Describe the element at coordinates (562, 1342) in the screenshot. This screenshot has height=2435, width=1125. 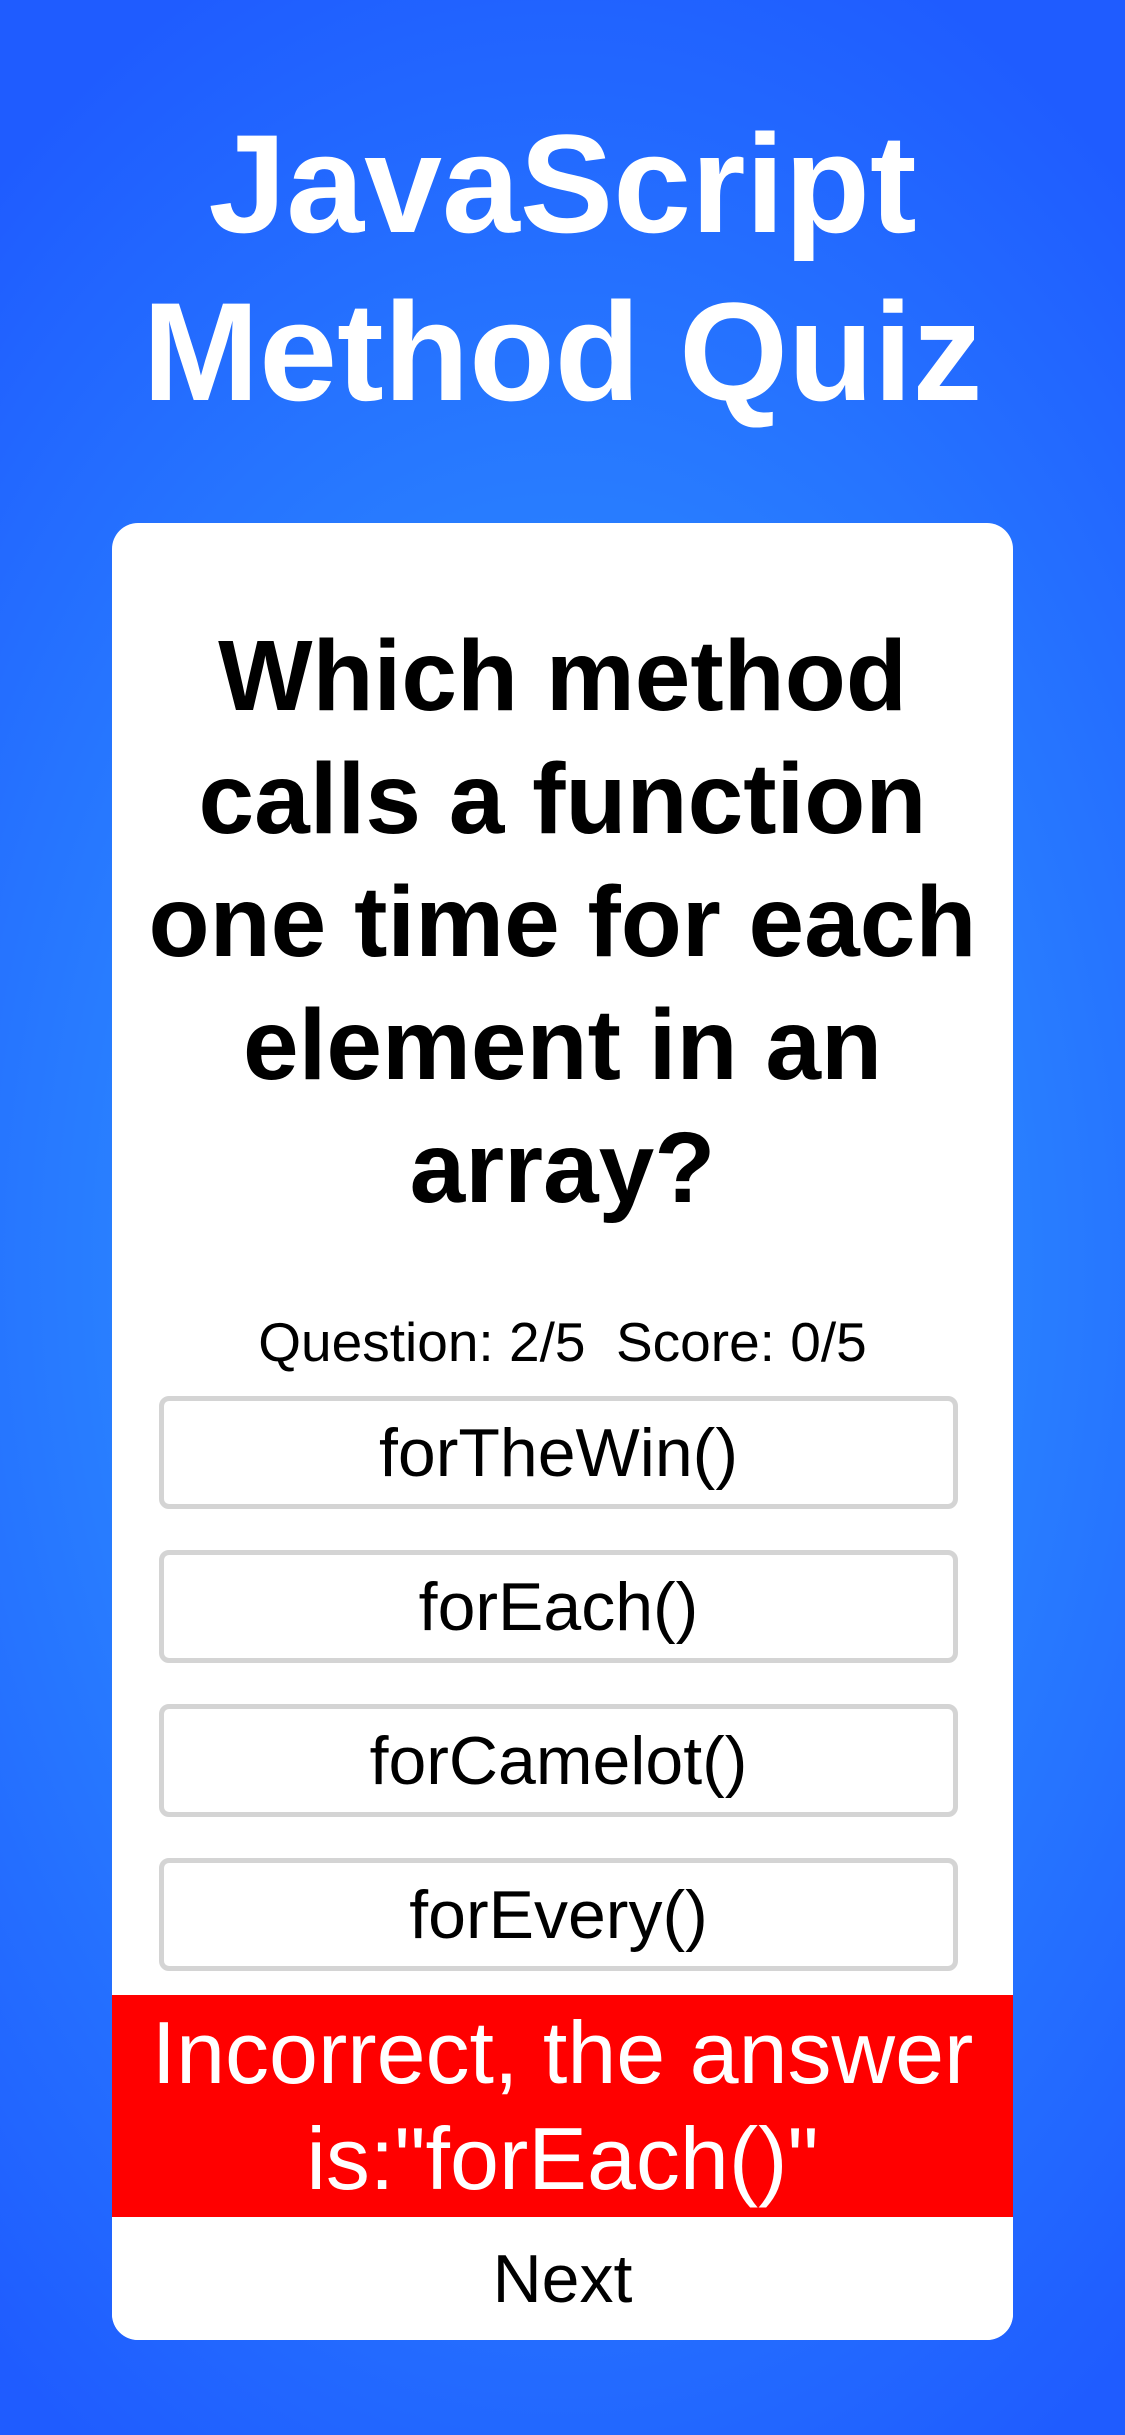
I see `question-score-status: Question: 2/5 Score: 0/5` at that location.